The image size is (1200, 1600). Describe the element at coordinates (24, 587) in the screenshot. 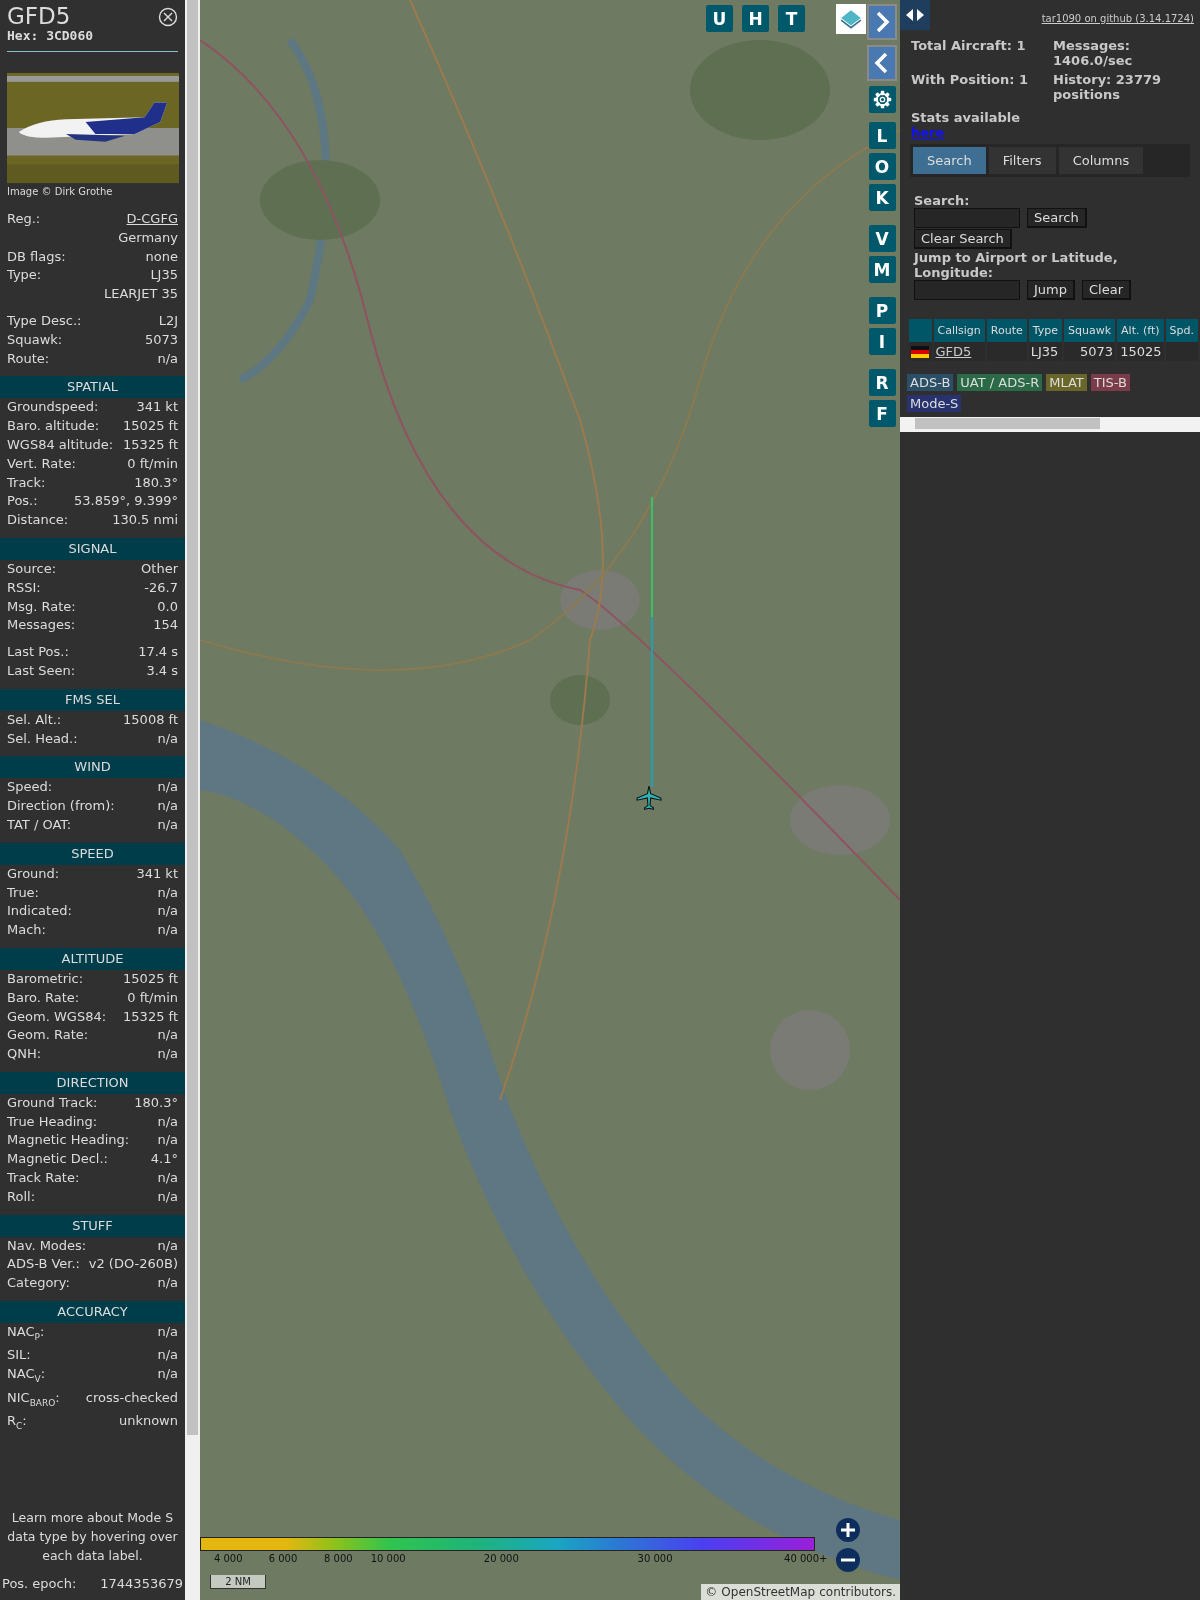

I see `field-label: RSSI:` at that location.